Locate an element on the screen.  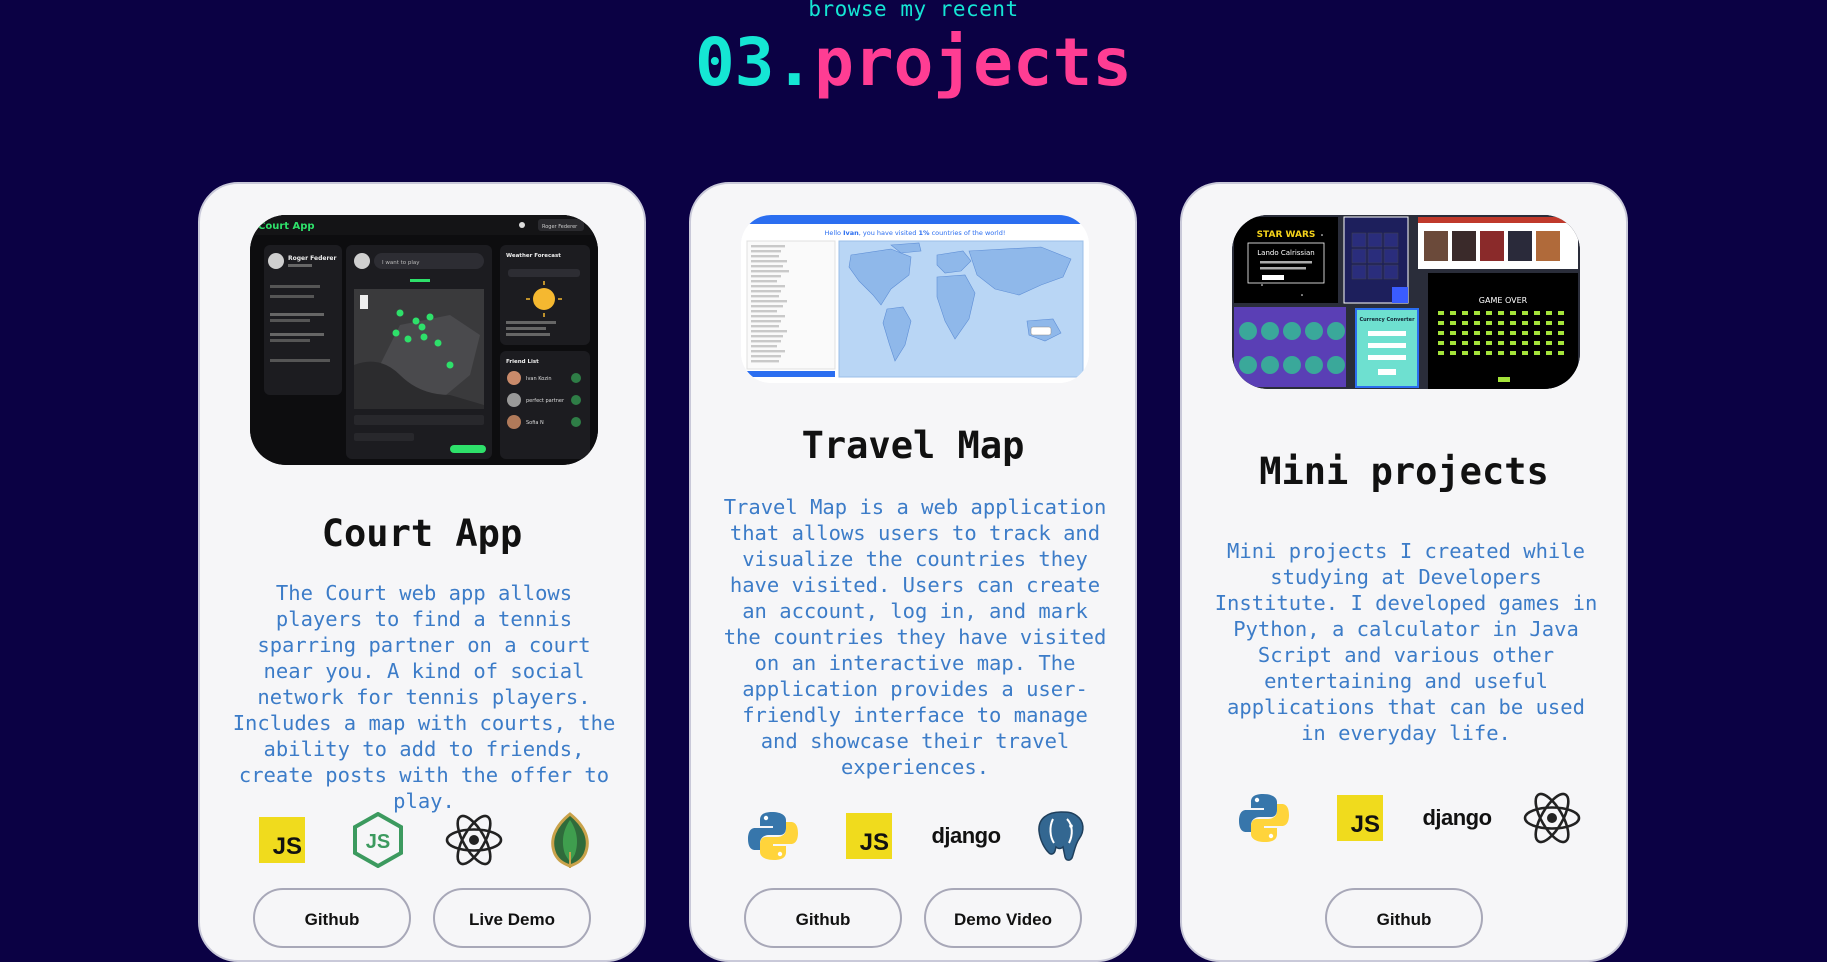
postgresql-icon is located at coordinates (1061, 836).